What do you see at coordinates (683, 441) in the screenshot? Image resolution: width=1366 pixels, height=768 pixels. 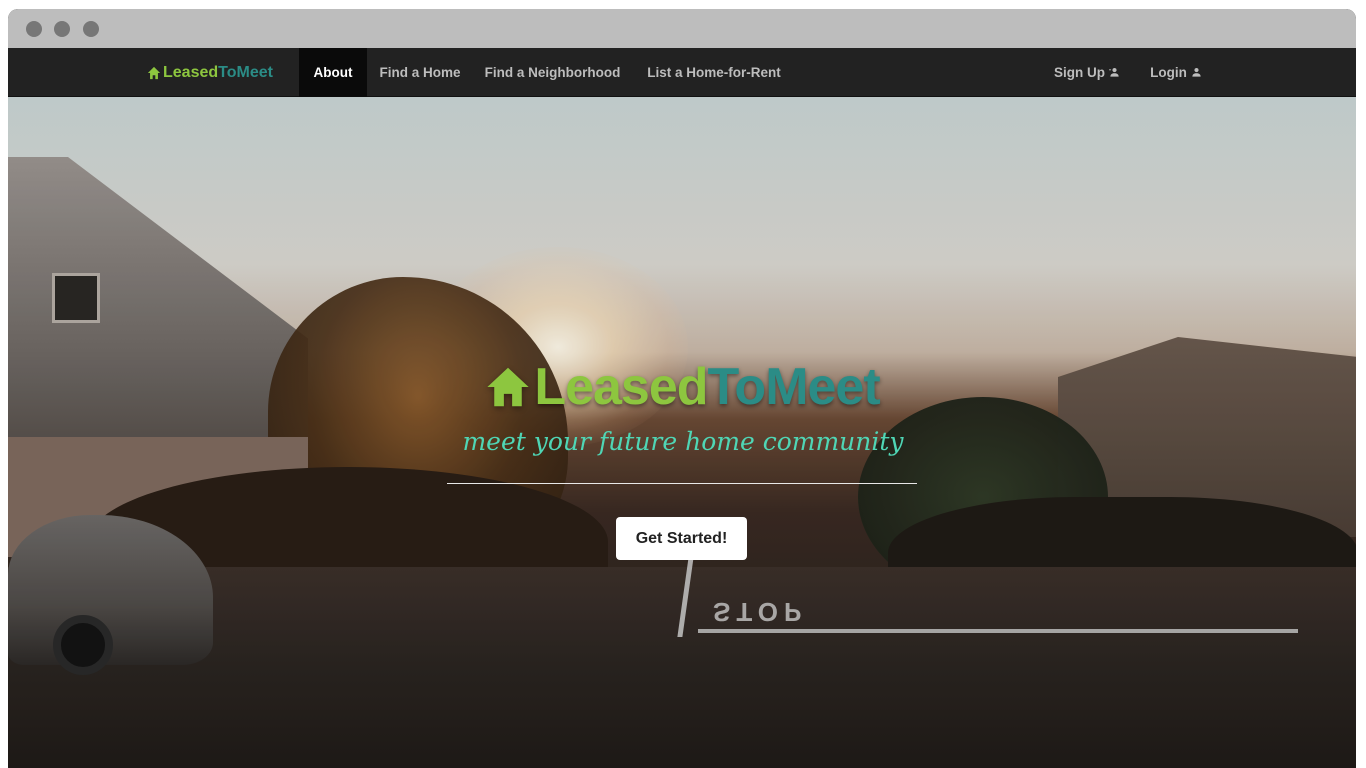 I see `hero-tagline: meet your future home community` at bounding box center [683, 441].